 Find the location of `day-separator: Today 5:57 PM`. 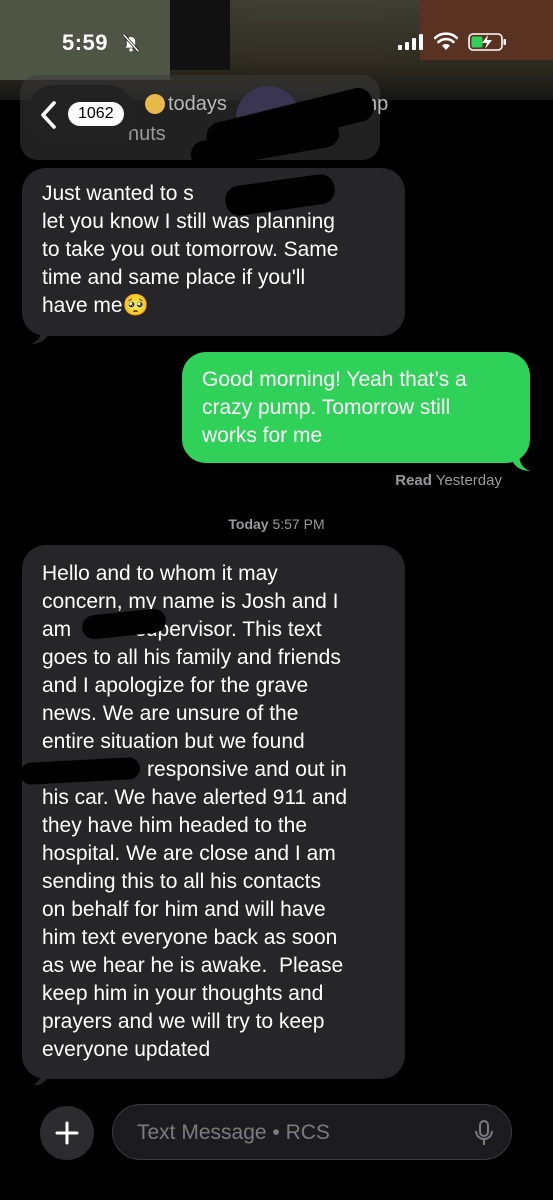

day-separator: Today 5:57 PM is located at coordinates (276, 524).